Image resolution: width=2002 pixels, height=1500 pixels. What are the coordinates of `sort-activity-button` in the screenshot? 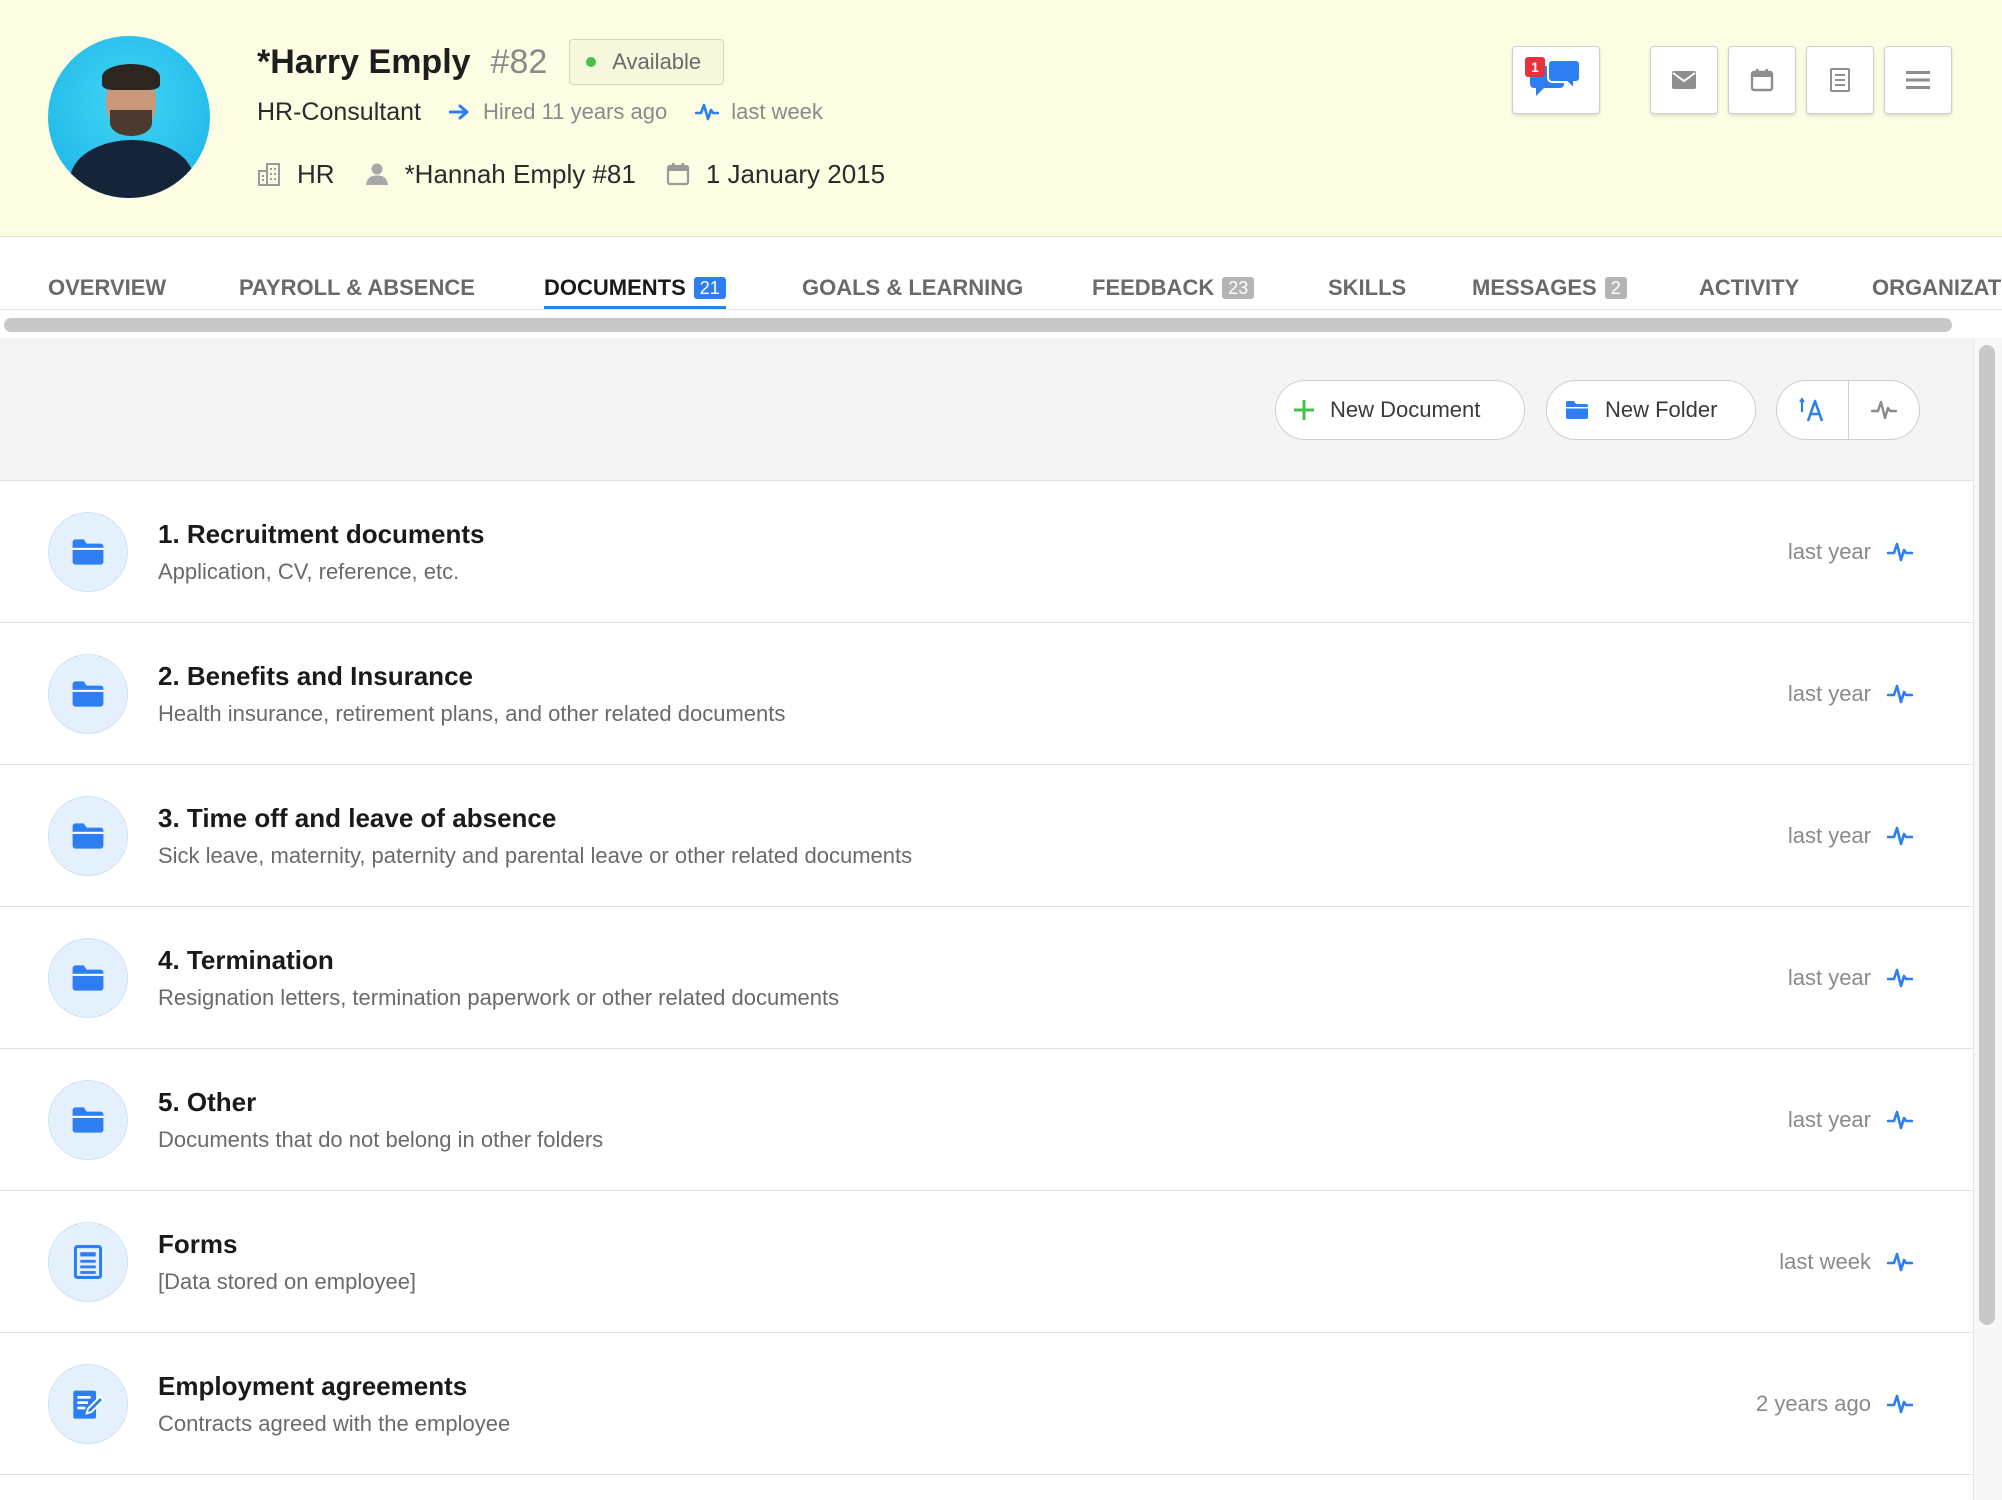 It's located at (1883, 410).